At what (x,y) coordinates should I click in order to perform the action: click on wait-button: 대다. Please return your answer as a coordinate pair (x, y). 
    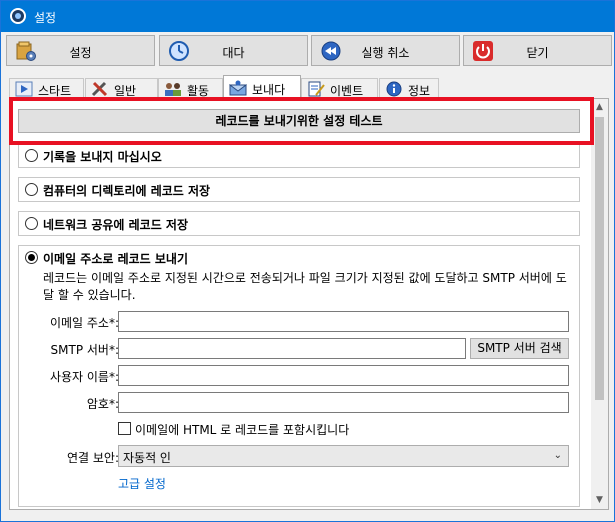
    Looking at the image, I should click on (233, 50).